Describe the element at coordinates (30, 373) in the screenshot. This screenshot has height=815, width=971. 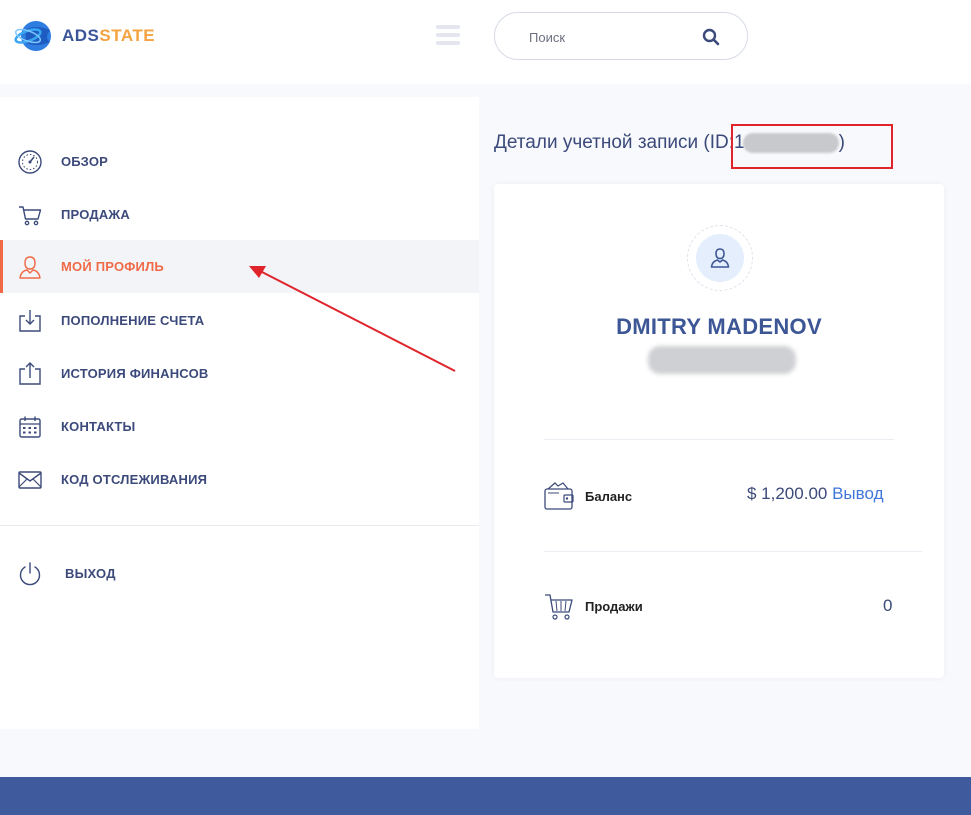
I see `upload-tray-icon` at that location.